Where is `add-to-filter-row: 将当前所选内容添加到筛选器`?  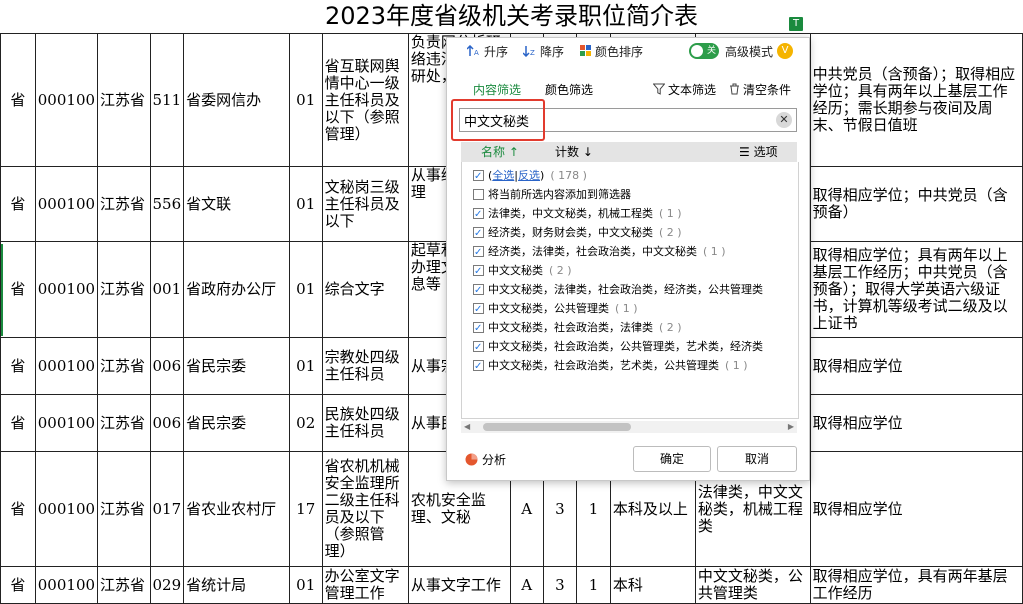 add-to-filter-row: 将当前所选内容添加到筛选器 is located at coordinates (552, 194).